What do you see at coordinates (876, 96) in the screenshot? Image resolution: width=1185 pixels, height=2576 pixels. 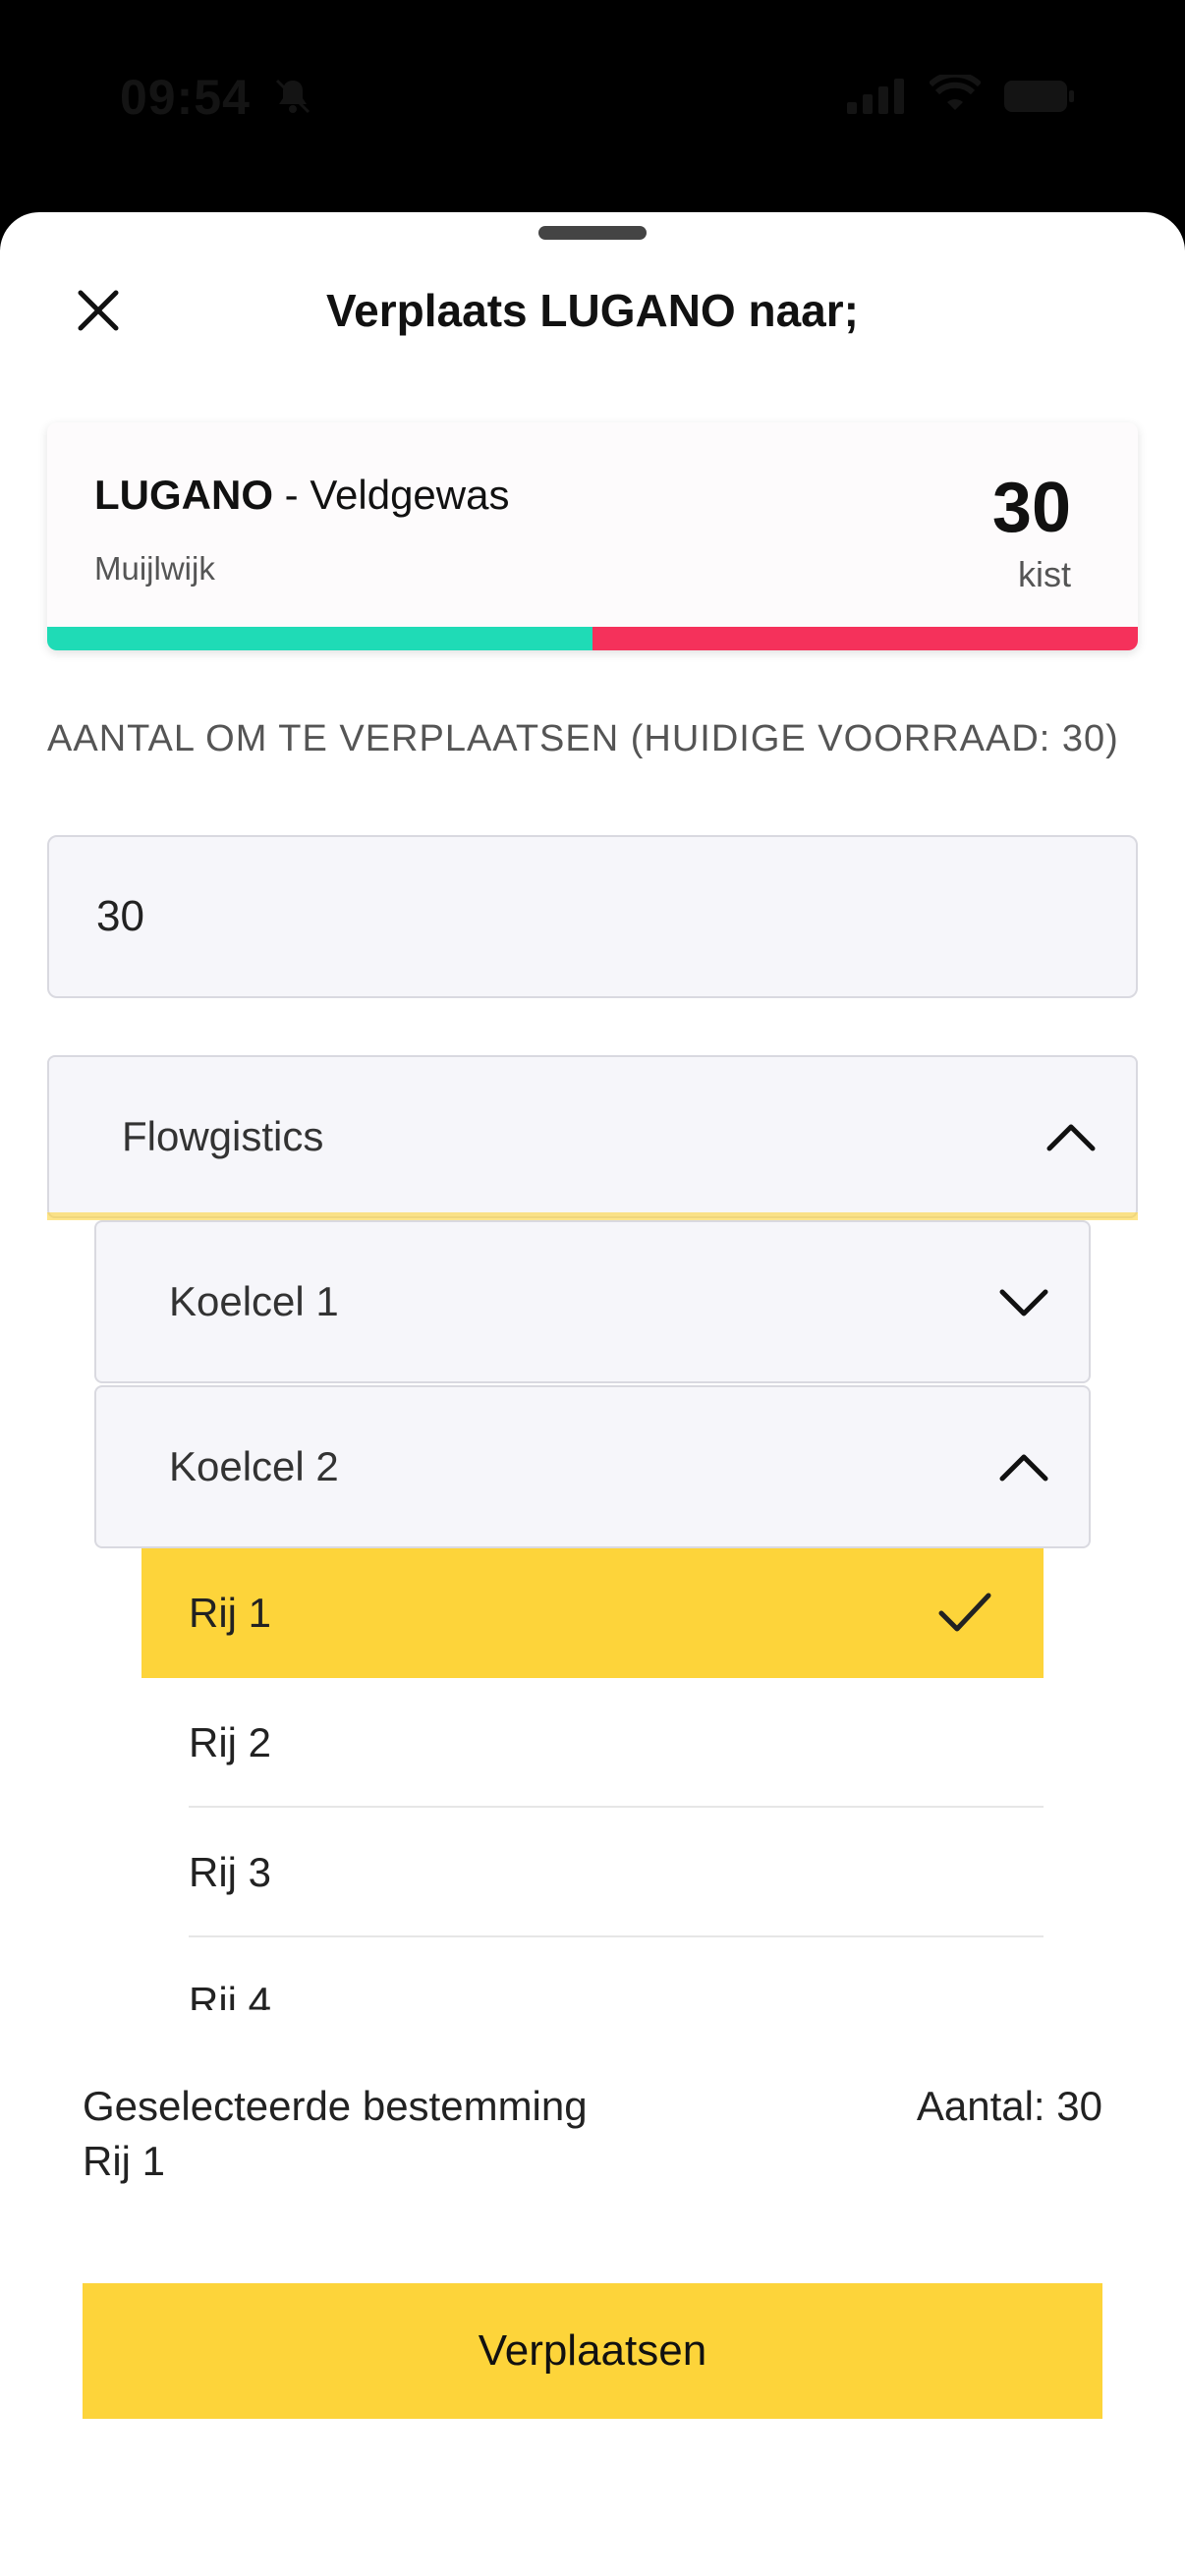 I see `cellular-signal-icon` at bounding box center [876, 96].